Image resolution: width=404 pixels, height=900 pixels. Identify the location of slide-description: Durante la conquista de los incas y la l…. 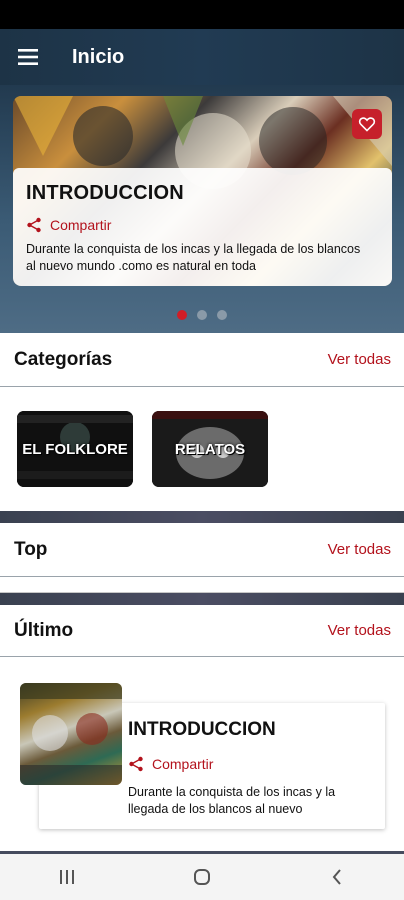
(193, 257).